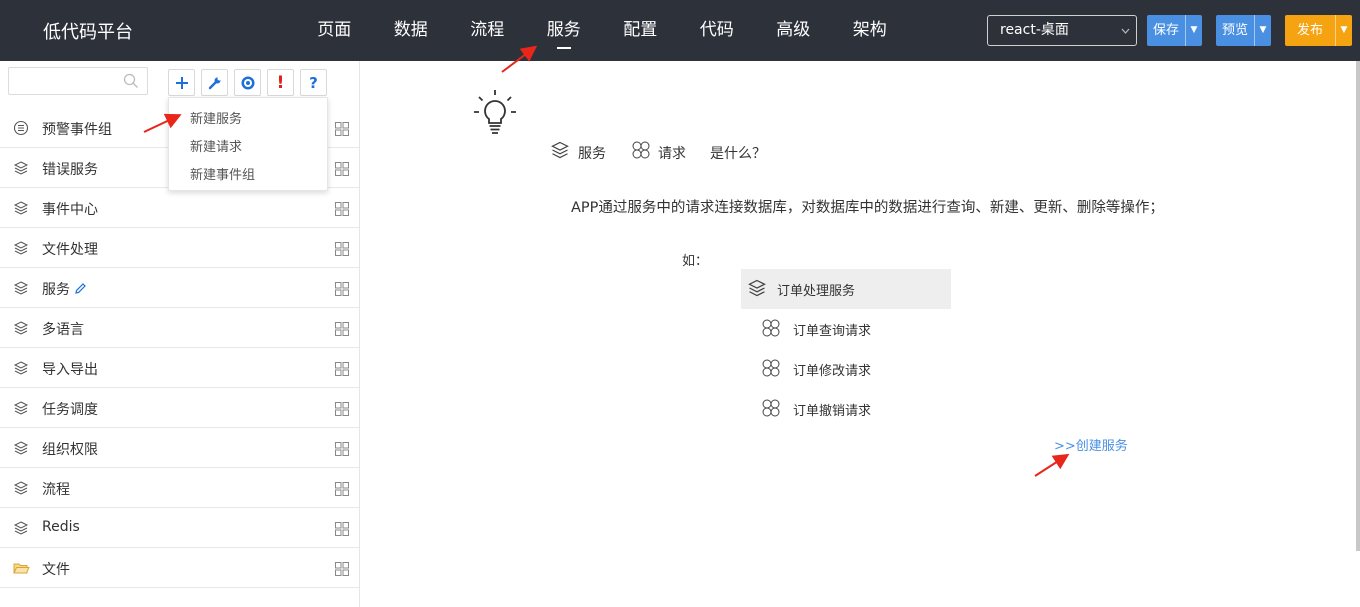  What do you see at coordinates (56, 290) in the screenshot?
I see `list-item-label: 服务` at bounding box center [56, 290].